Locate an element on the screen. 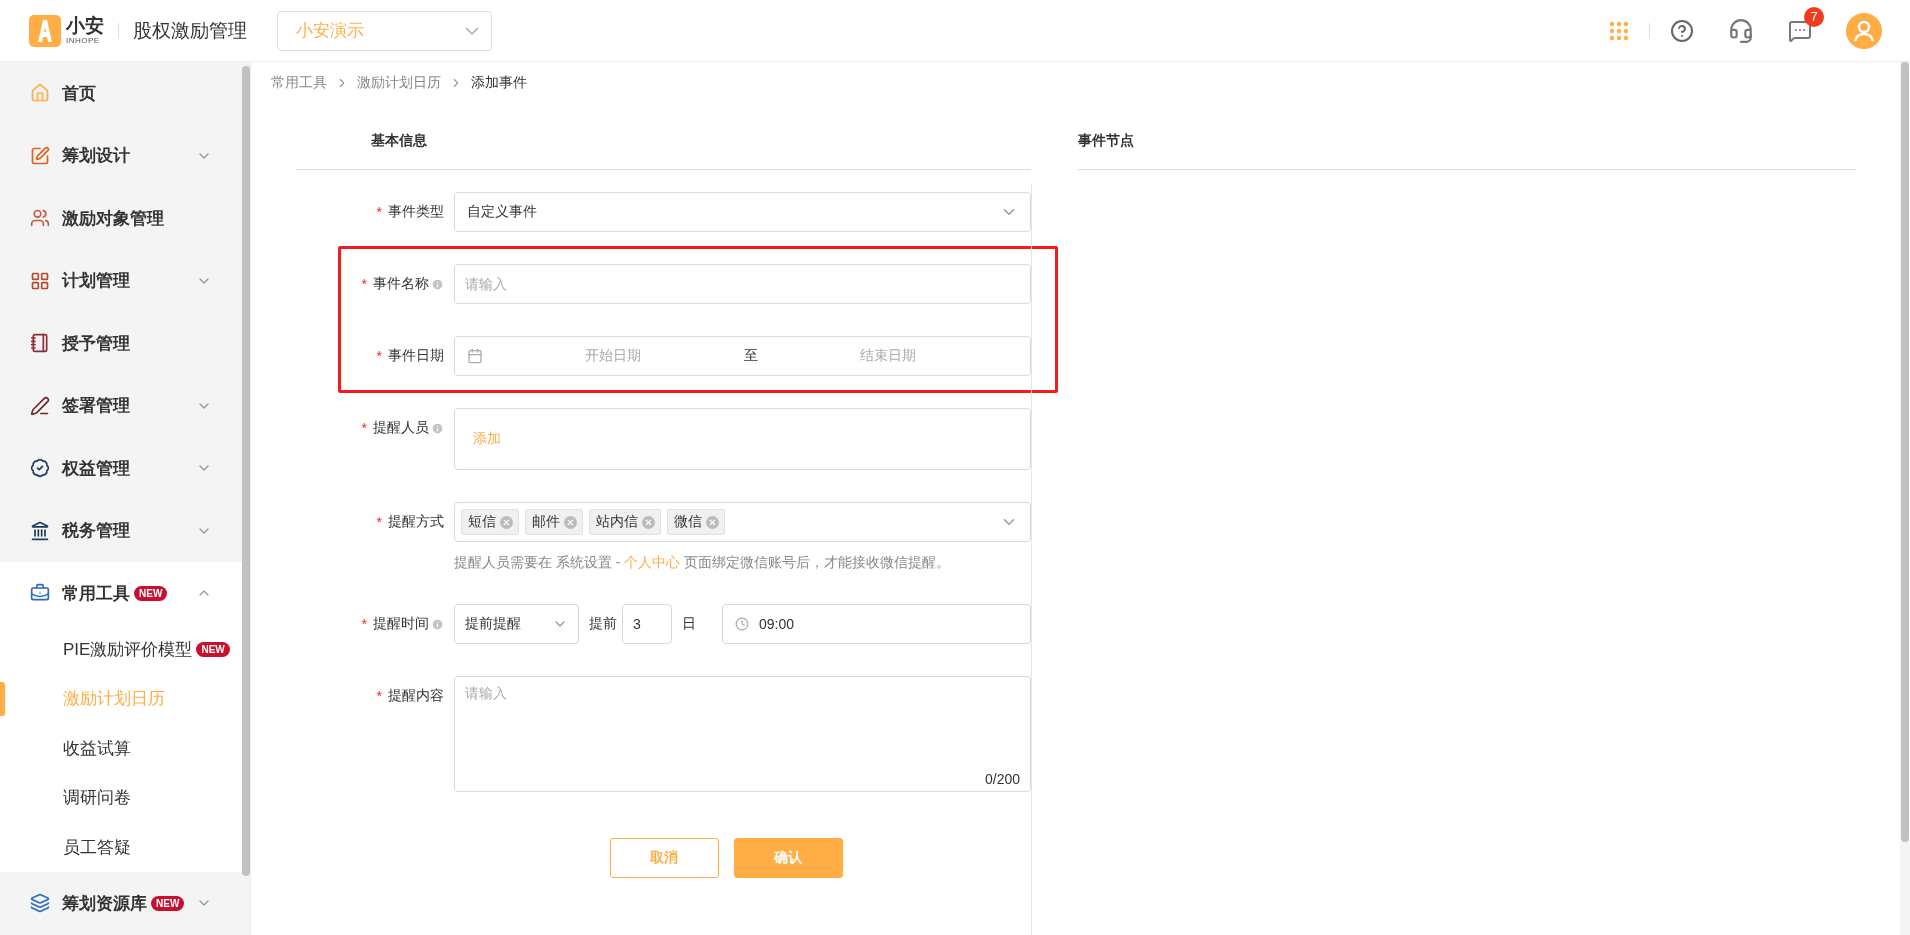 Image resolution: width=1910 pixels, height=935 pixels. unit-text: 日 is located at coordinates (689, 624).